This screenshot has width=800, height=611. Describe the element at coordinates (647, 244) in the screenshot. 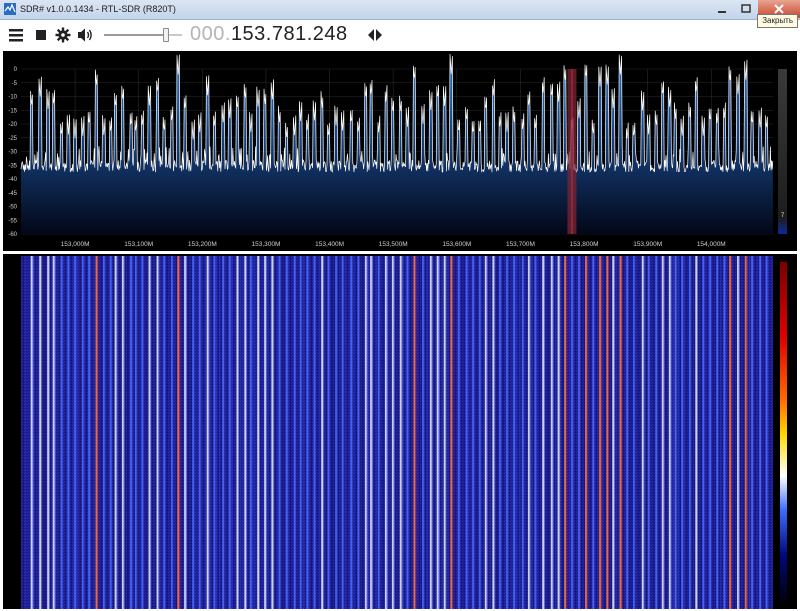

I see `x-tick-label: 153,900M` at that location.